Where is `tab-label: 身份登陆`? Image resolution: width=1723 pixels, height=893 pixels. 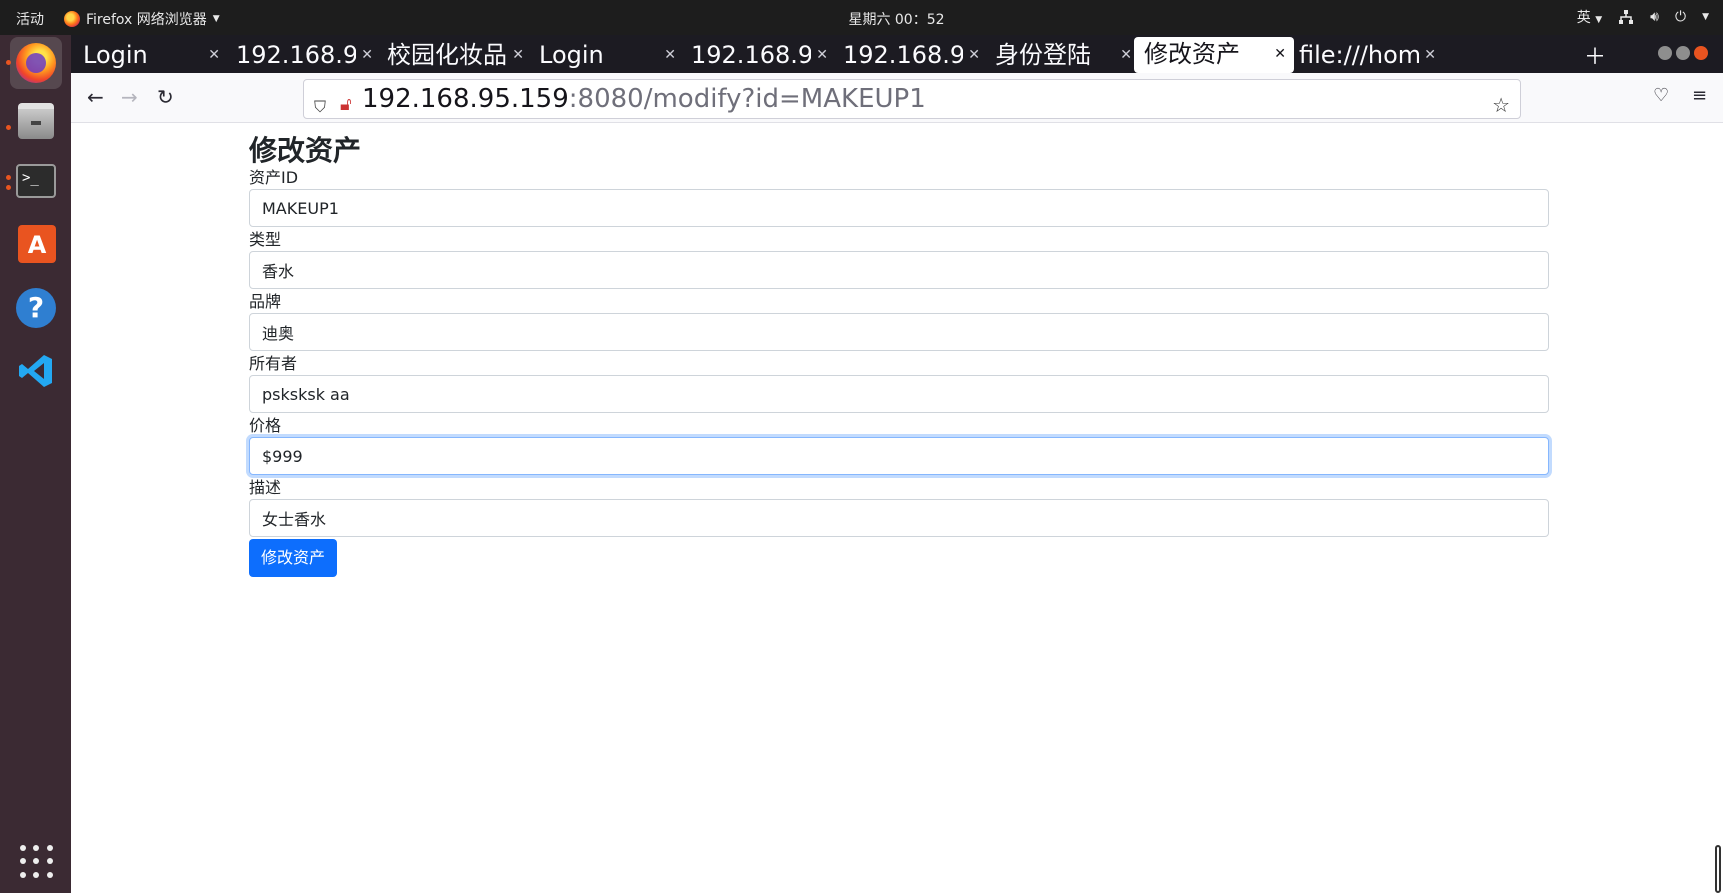 tab-label: 身份登陆 is located at coordinates (1043, 55).